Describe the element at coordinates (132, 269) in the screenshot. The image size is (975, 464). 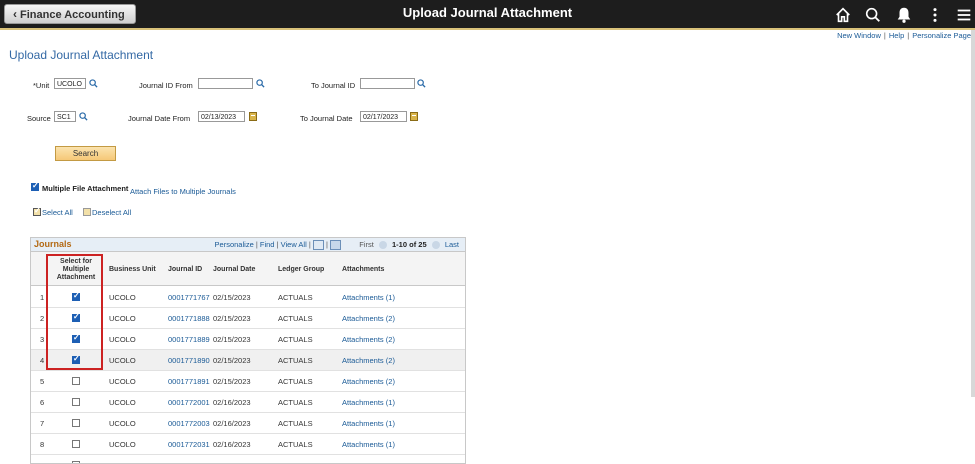
I see `business-unit-column-header: Business Unit` at that location.